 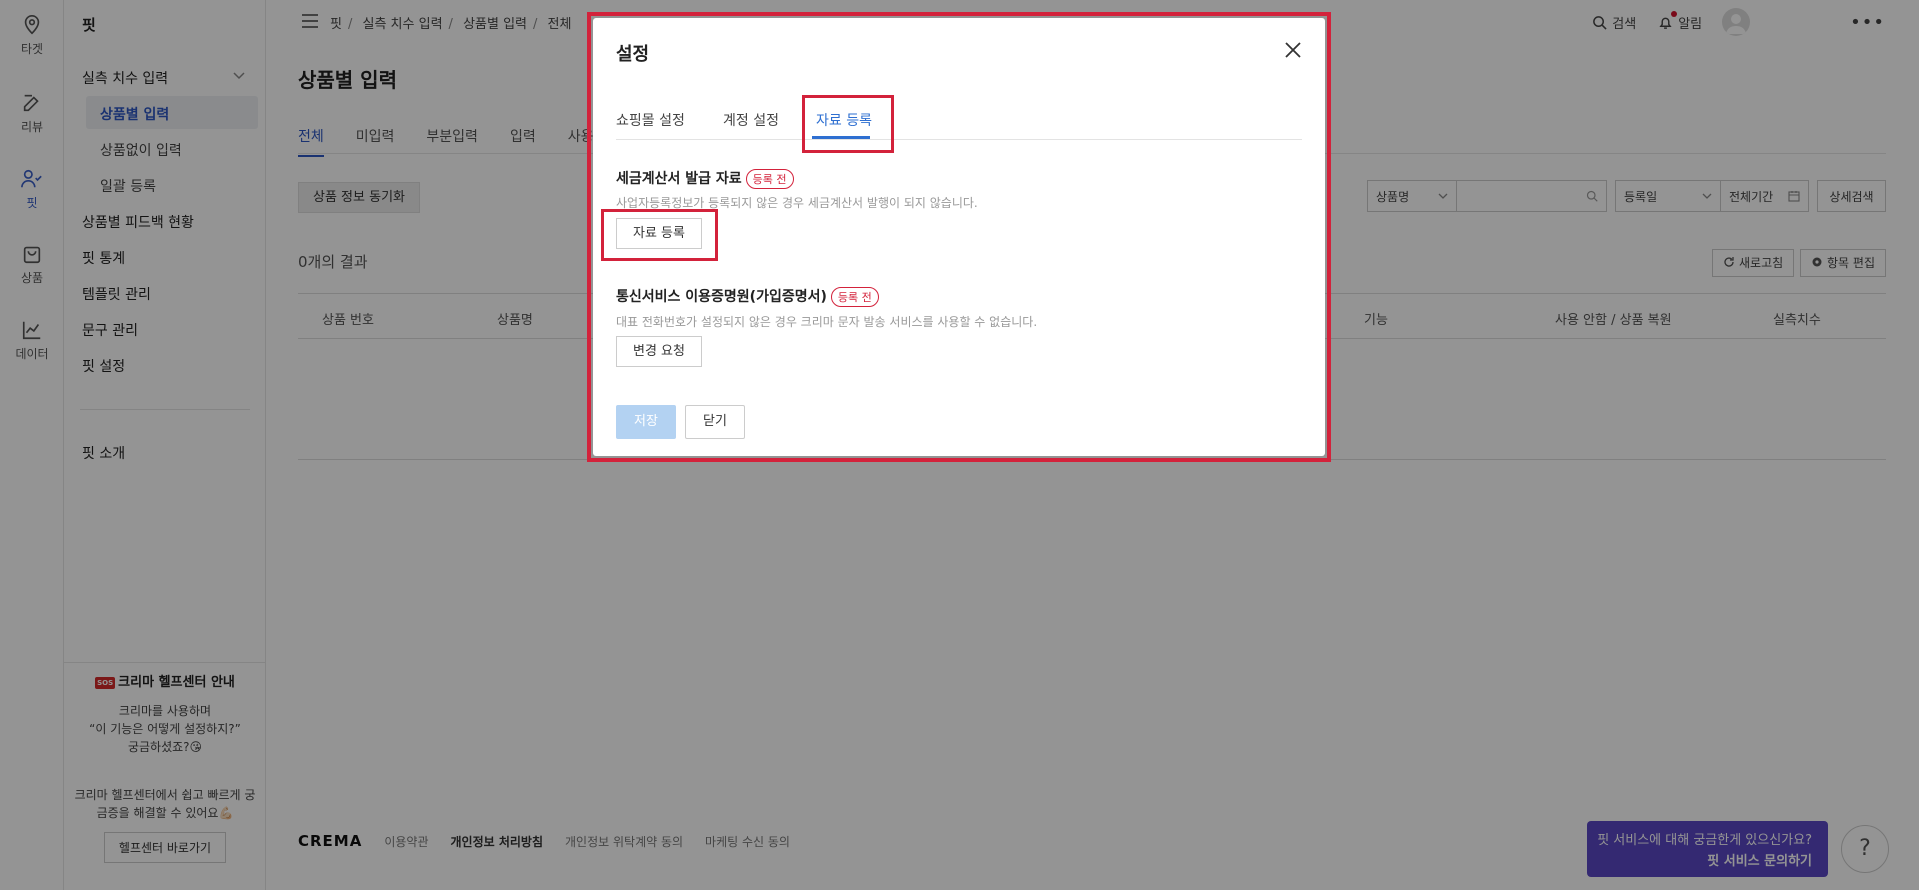 What do you see at coordinates (659, 235) in the screenshot?
I see `button-highlight` at bounding box center [659, 235].